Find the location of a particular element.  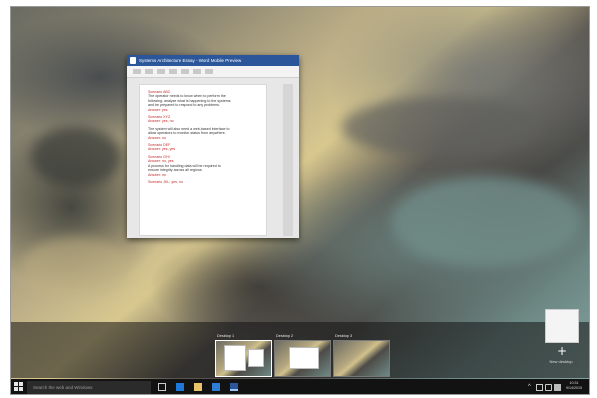

new-desktop-card is located at coordinates (562, 326).